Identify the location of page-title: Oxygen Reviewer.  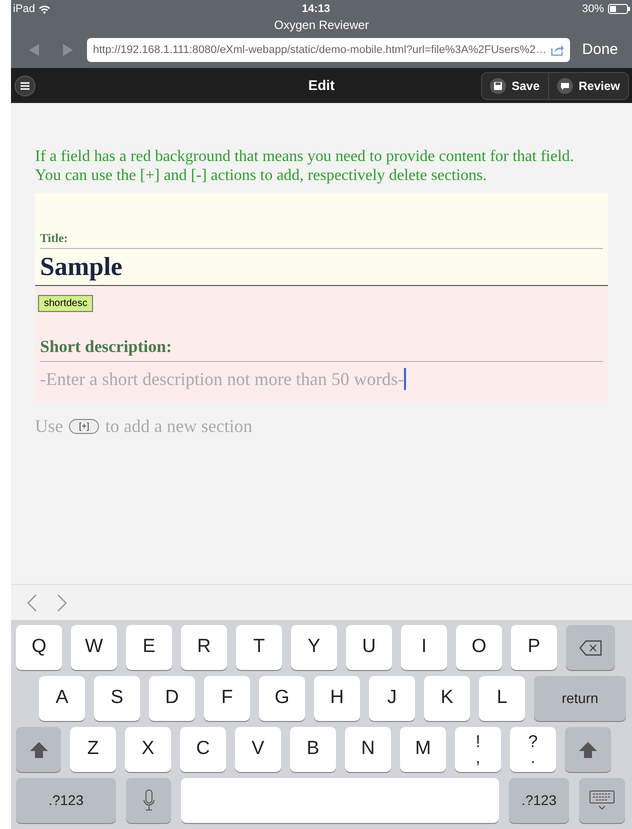
(321, 25).